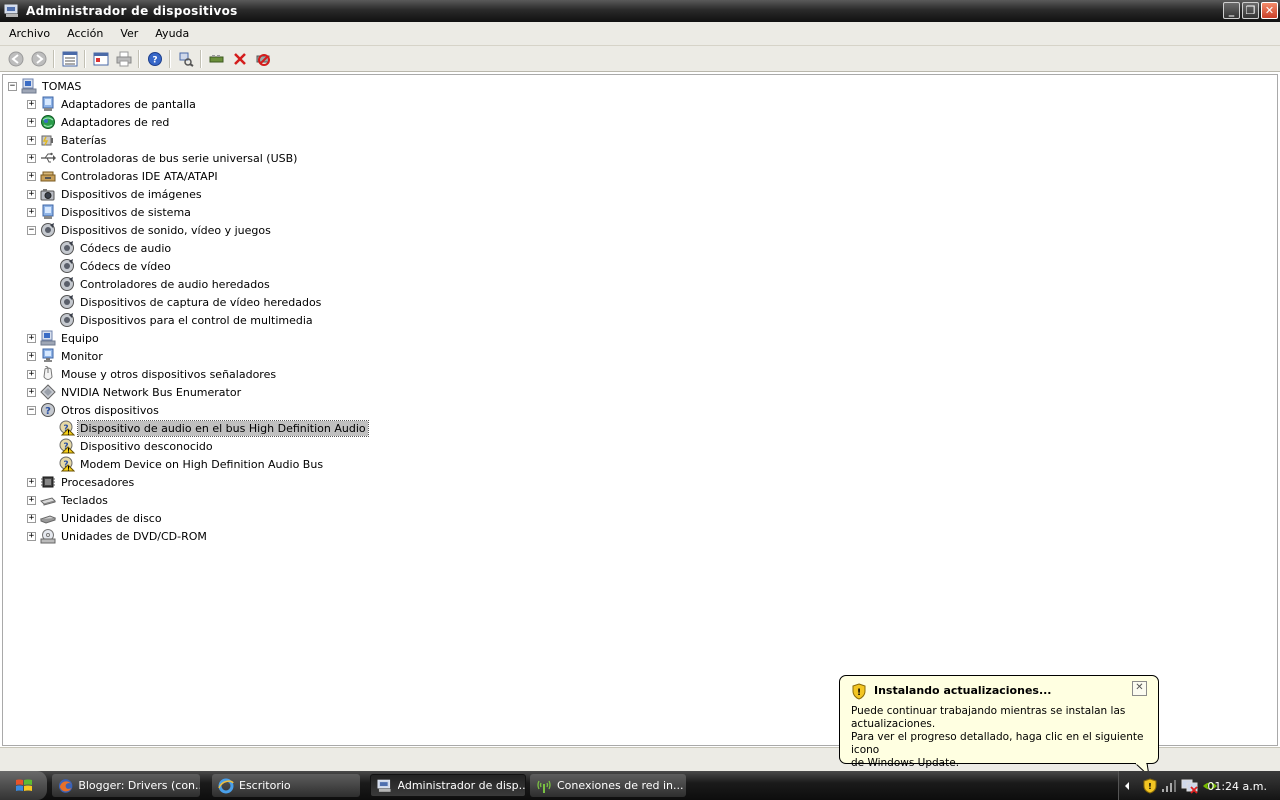 This screenshot has width=1280, height=800. Describe the element at coordinates (29, 33) in the screenshot. I see `menu-archivo: Archivo` at that location.